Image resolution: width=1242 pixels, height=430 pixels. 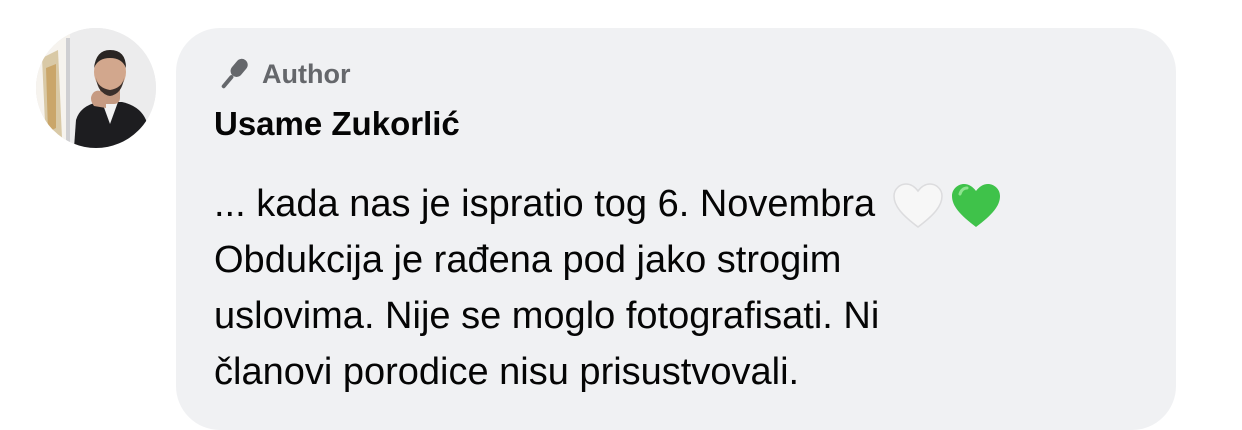 I want to click on avatar-photo, so click(x=96, y=88).